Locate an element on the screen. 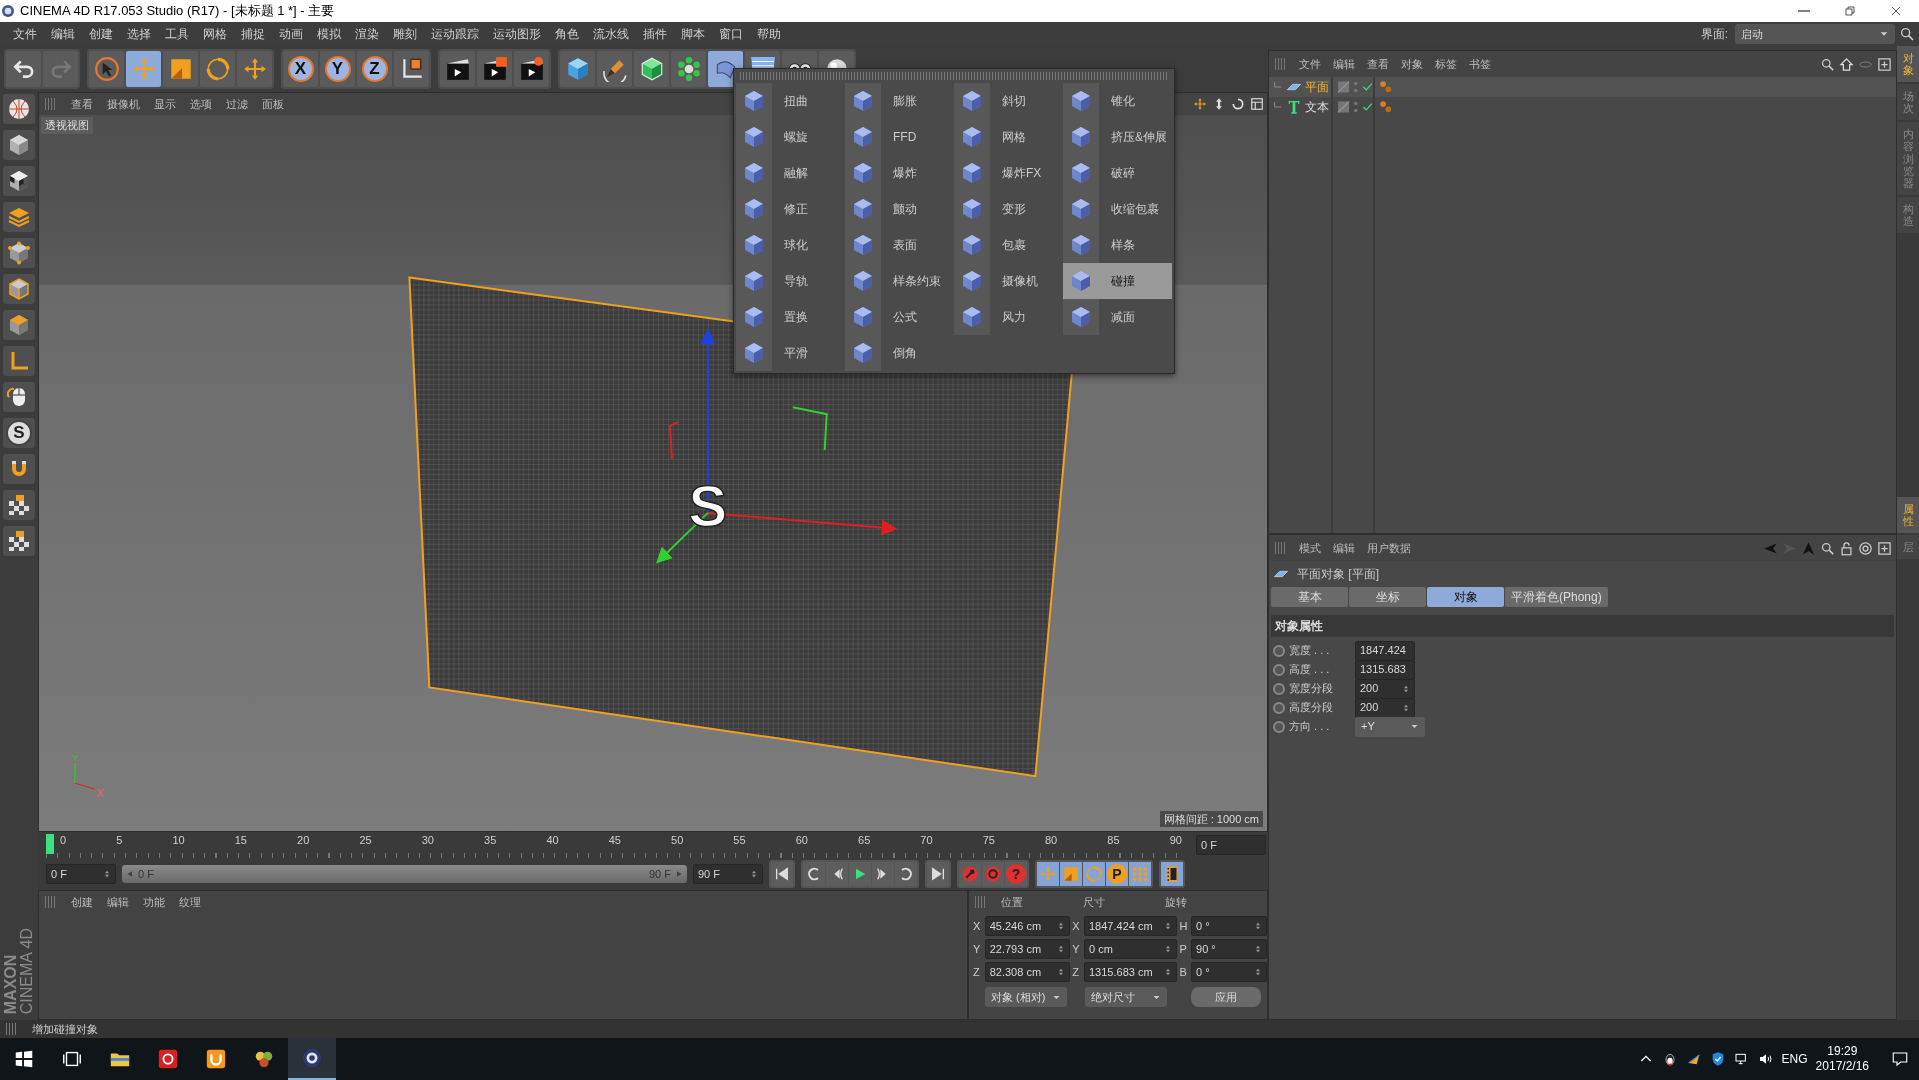 Image resolution: width=1919 pixels, height=1080 pixels. size-mode-dropdown: 绝对尺寸 is located at coordinates (1126, 997).